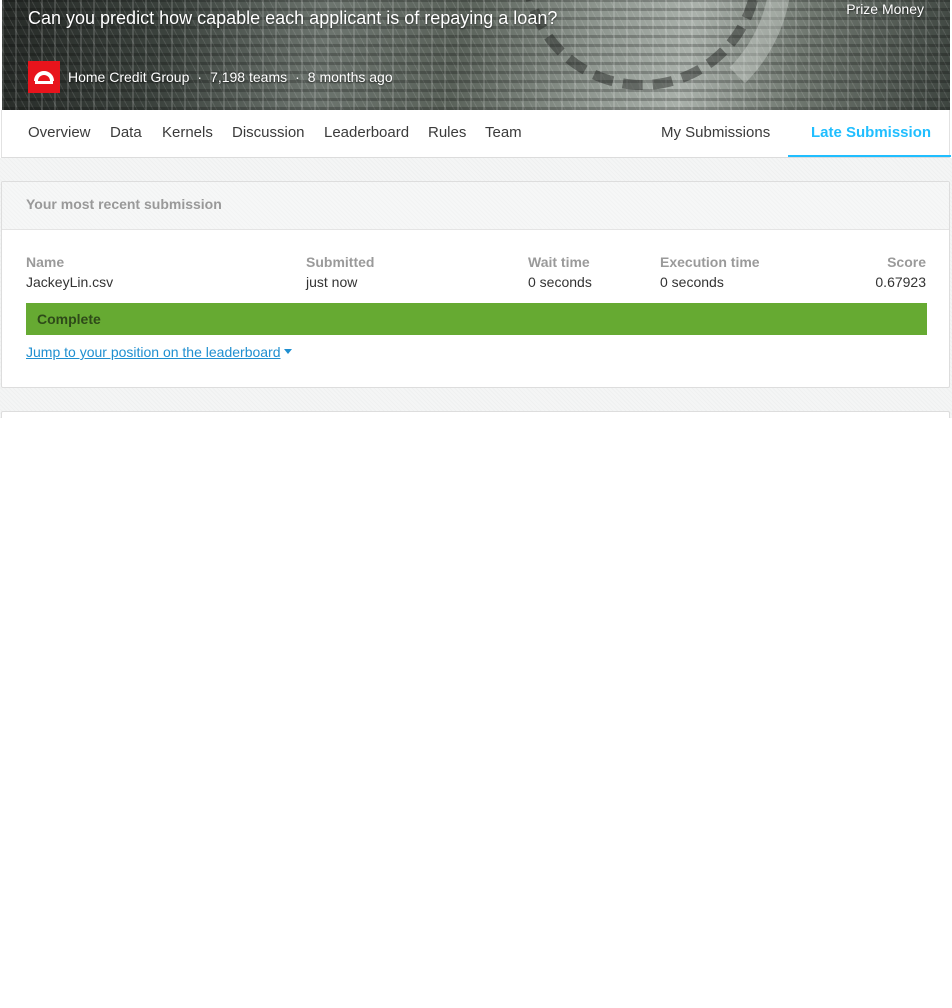 The height and width of the screenshot is (1008, 952). Describe the element at coordinates (124, 204) in the screenshot. I see `card-heading: Your most recent submission` at that location.